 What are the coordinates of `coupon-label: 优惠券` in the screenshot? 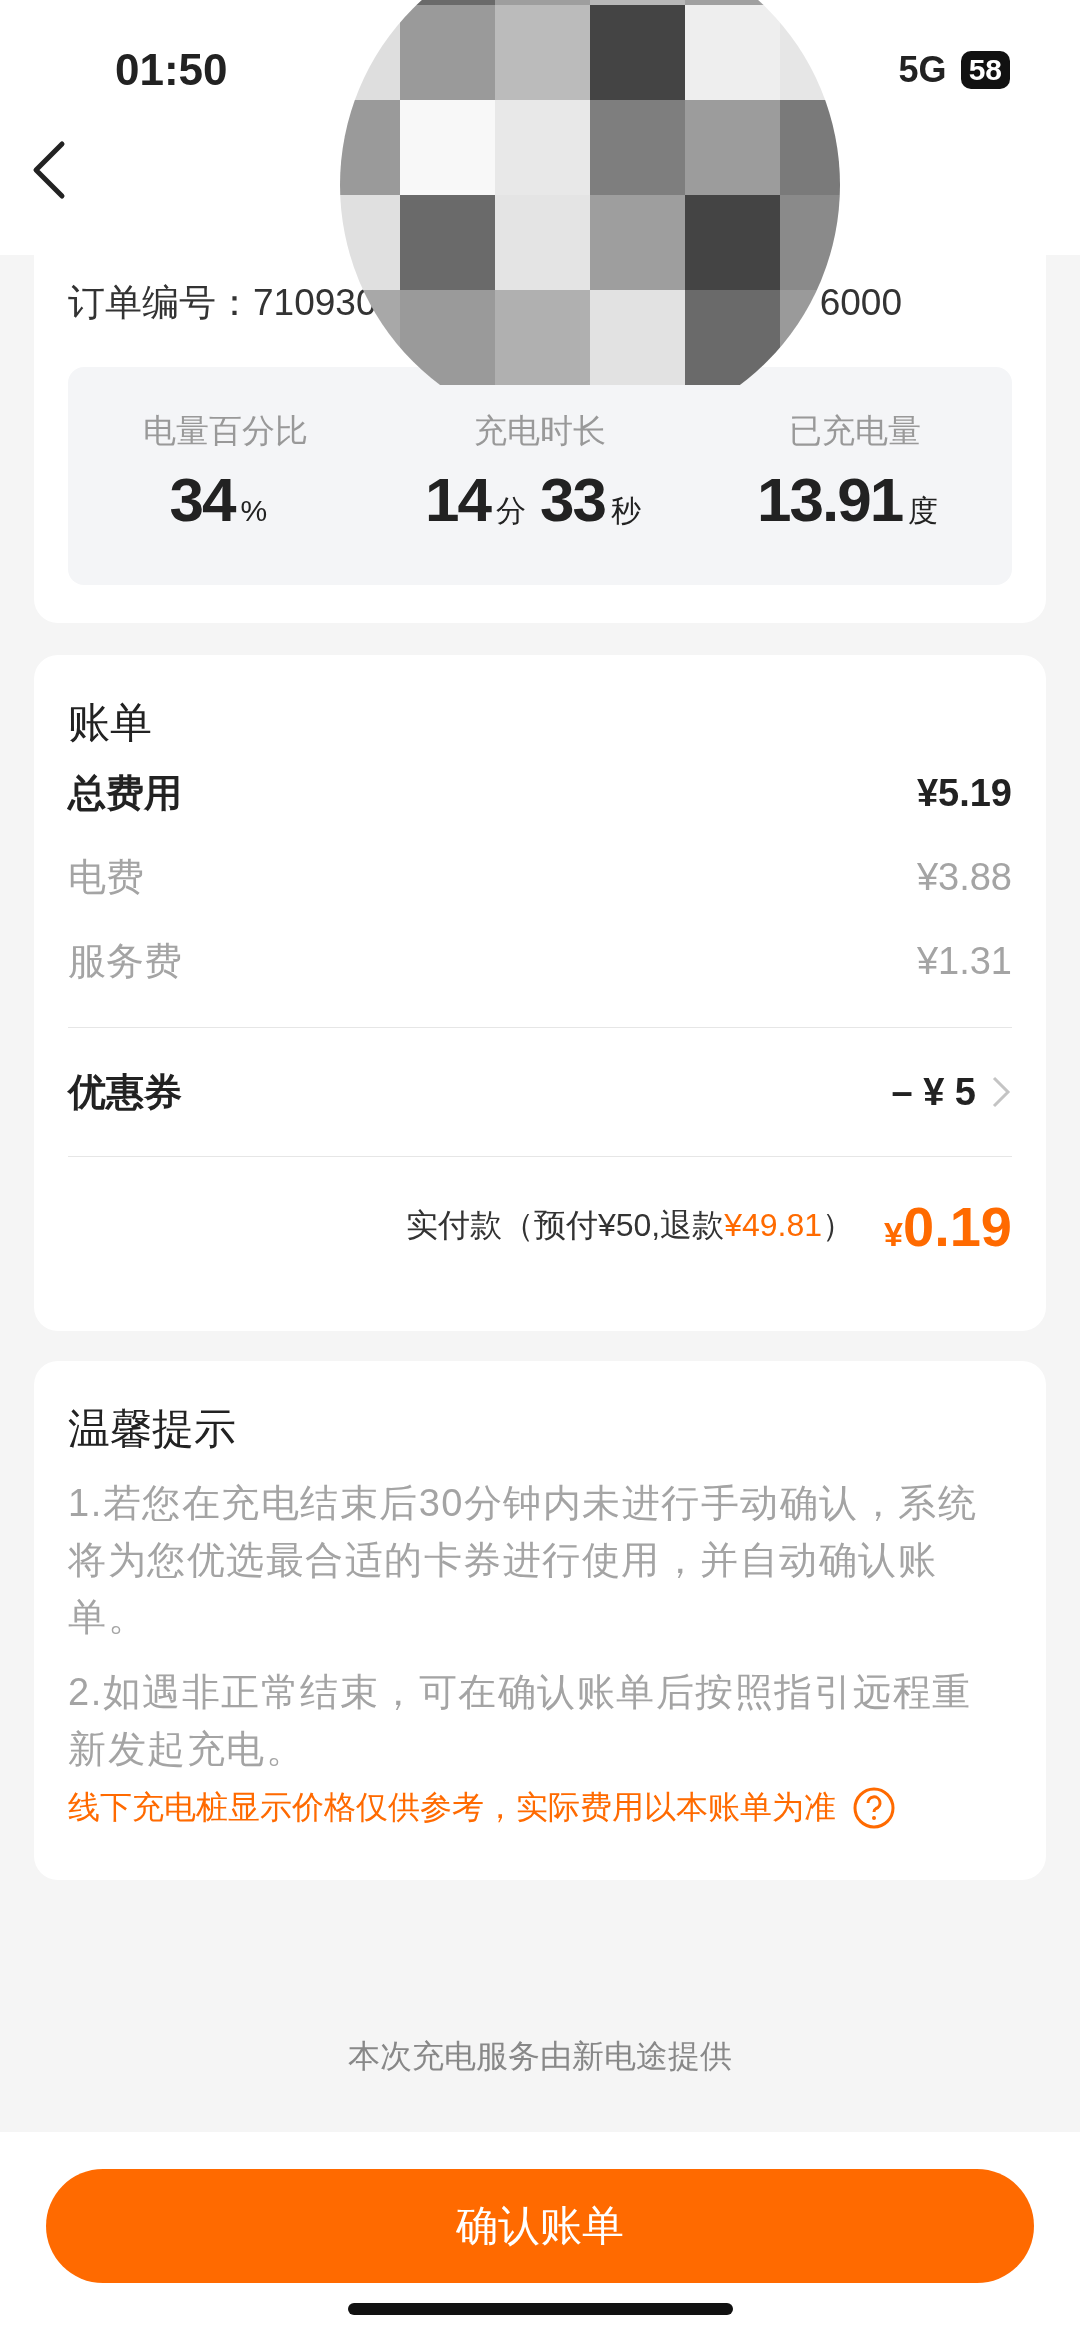 It's located at (125, 1092).